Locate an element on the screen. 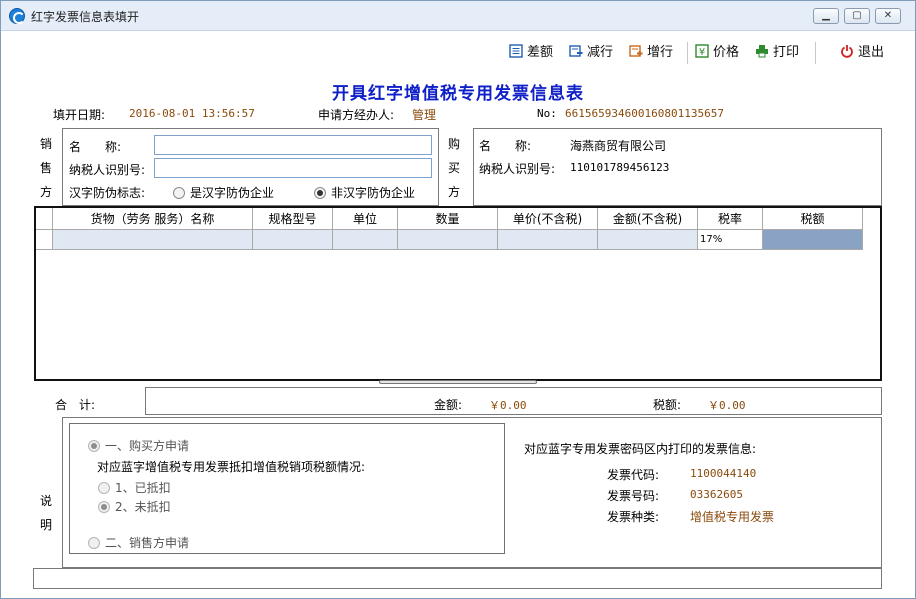 The width and height of the screenshot is (916, 599). date-label: 填开日期: is located at coordinates (79, 115).